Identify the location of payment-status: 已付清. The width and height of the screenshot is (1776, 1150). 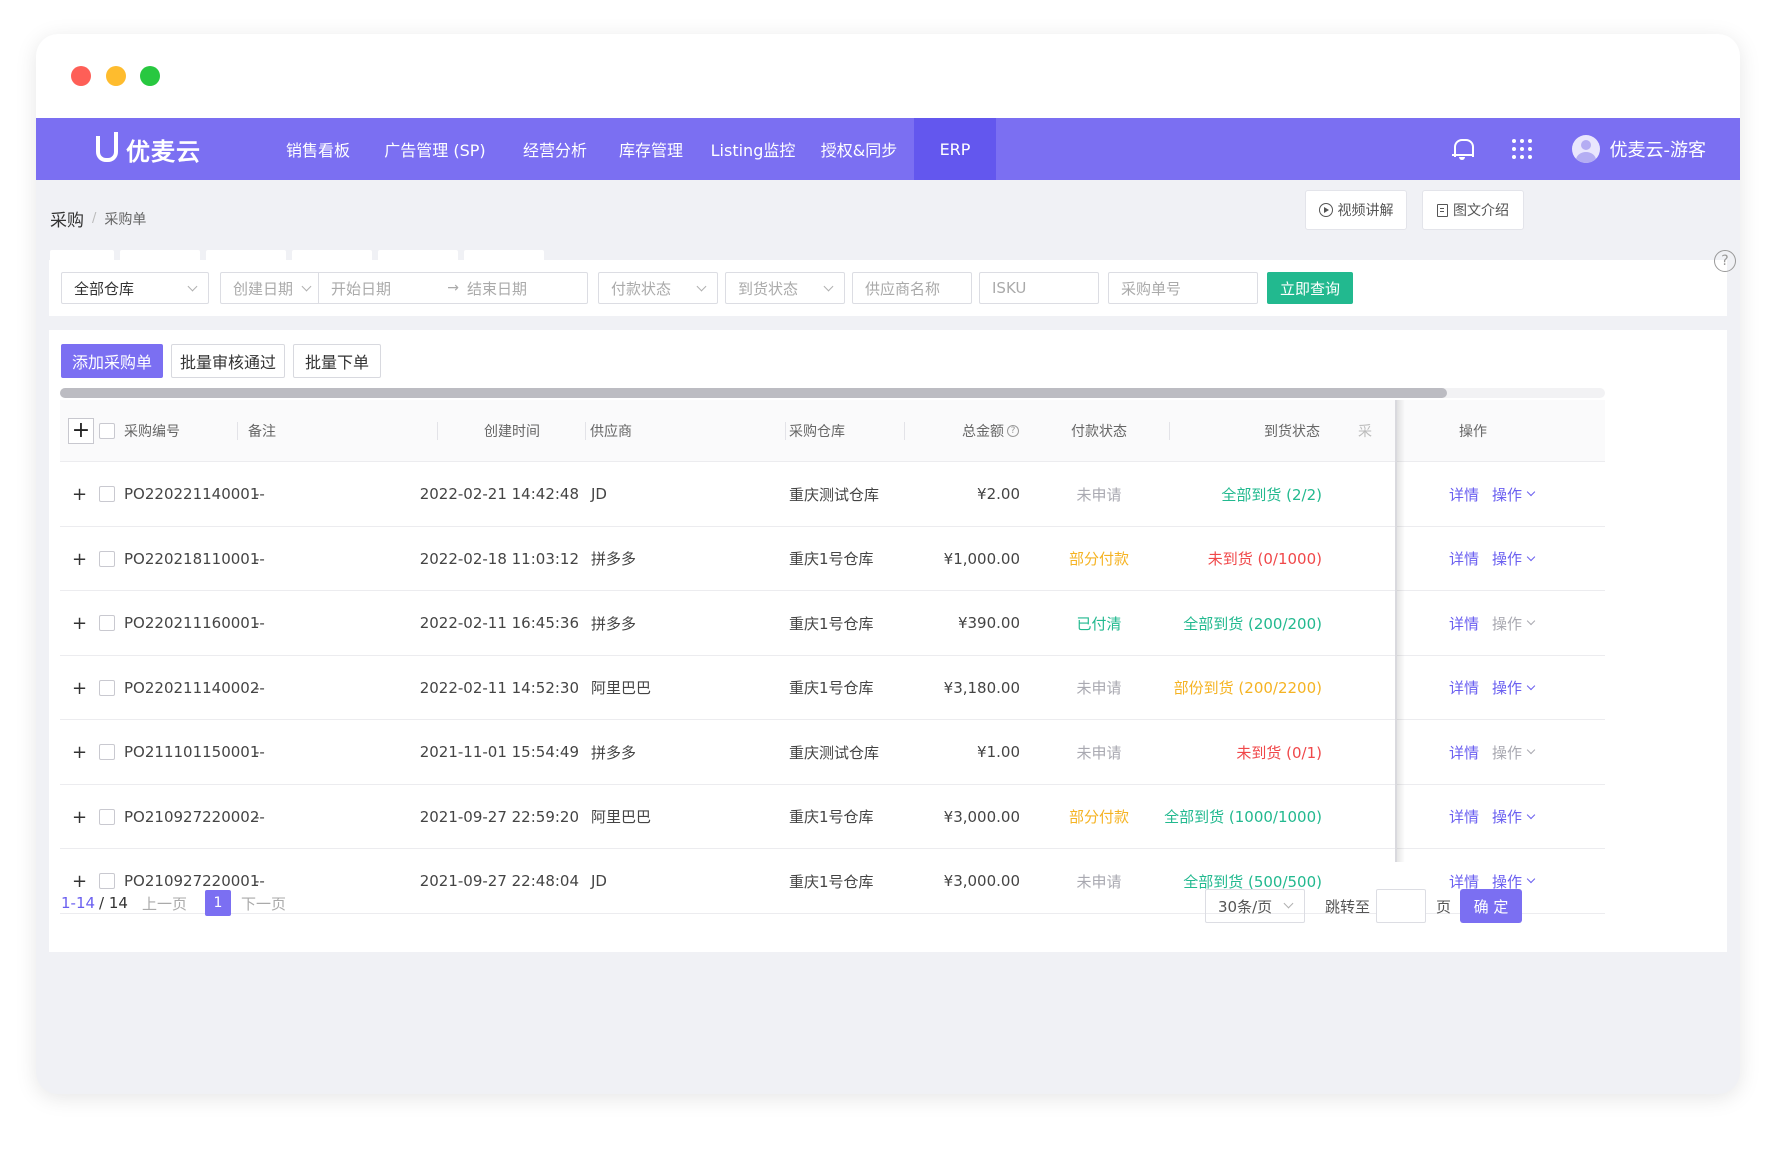
(1099, 623).